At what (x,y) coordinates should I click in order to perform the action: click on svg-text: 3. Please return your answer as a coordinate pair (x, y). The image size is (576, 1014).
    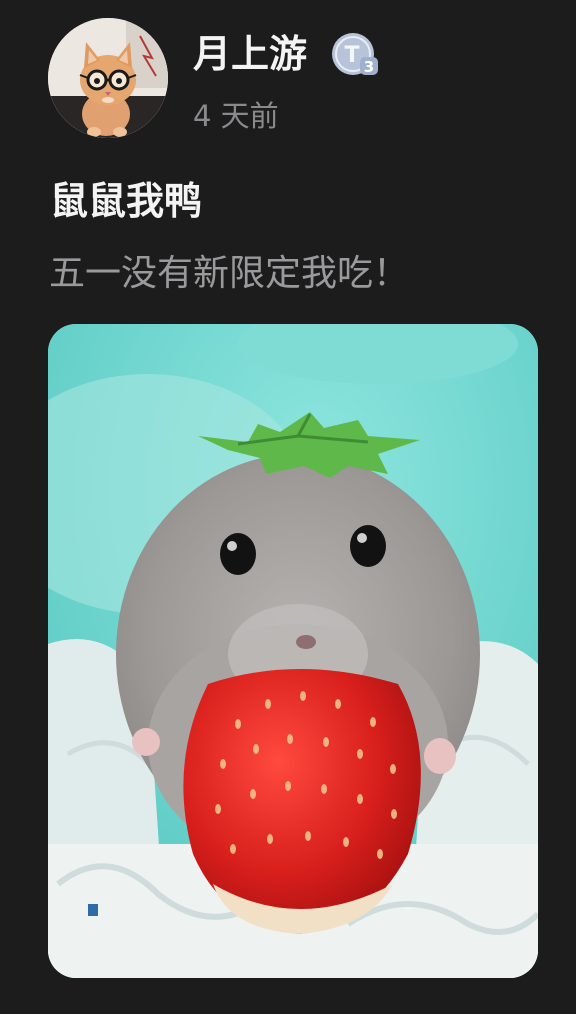
    Looking at the image, I should click on (369, 67).